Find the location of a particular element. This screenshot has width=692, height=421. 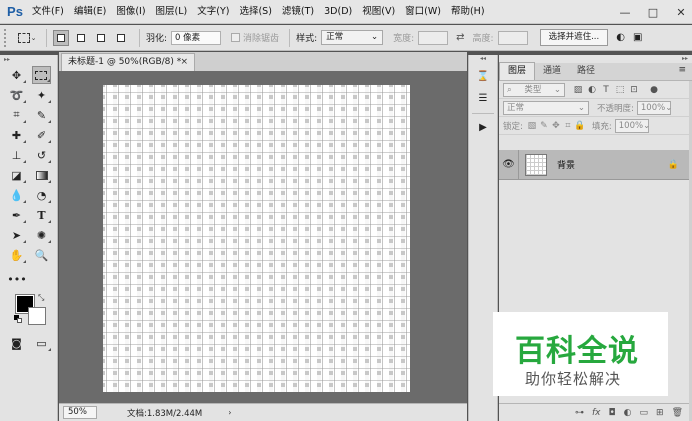

layer-row-background: 👁 背景 🔒 is located at coordinates (594, 164).